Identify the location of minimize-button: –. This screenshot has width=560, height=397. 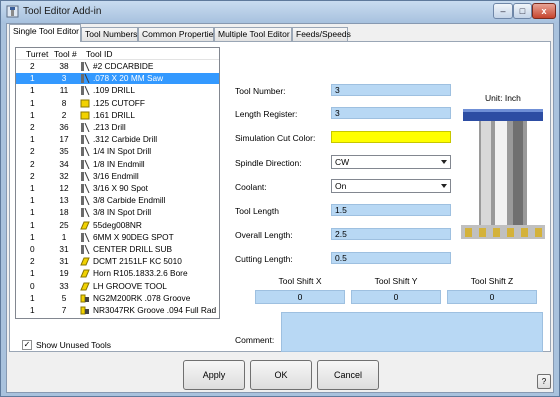
(503, 11).